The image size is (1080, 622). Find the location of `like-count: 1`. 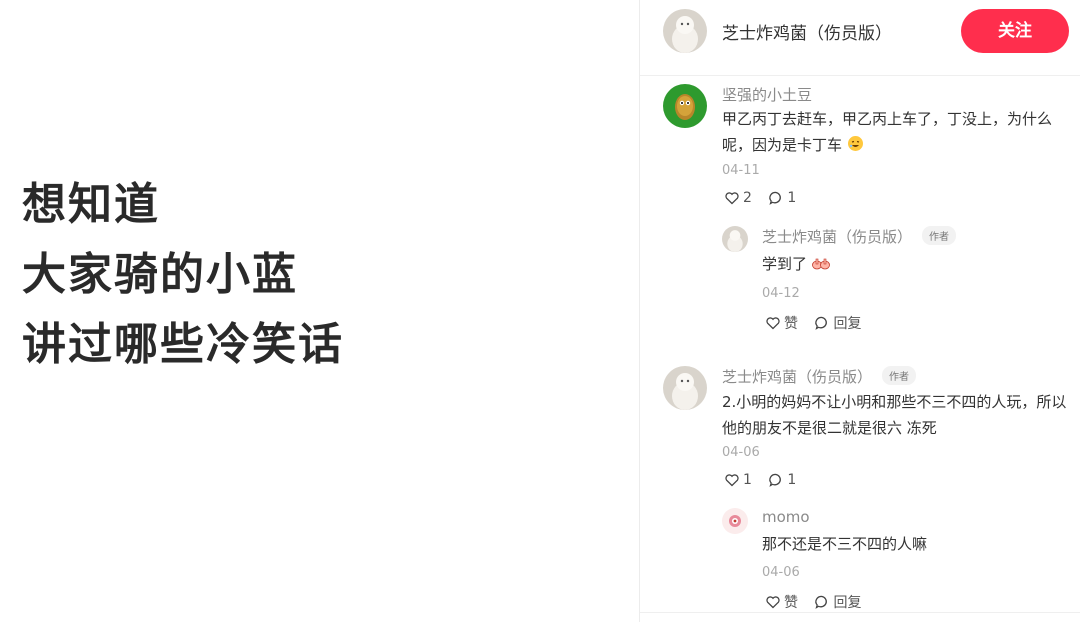

like-count: 1 is located at coordinates (747, 480).